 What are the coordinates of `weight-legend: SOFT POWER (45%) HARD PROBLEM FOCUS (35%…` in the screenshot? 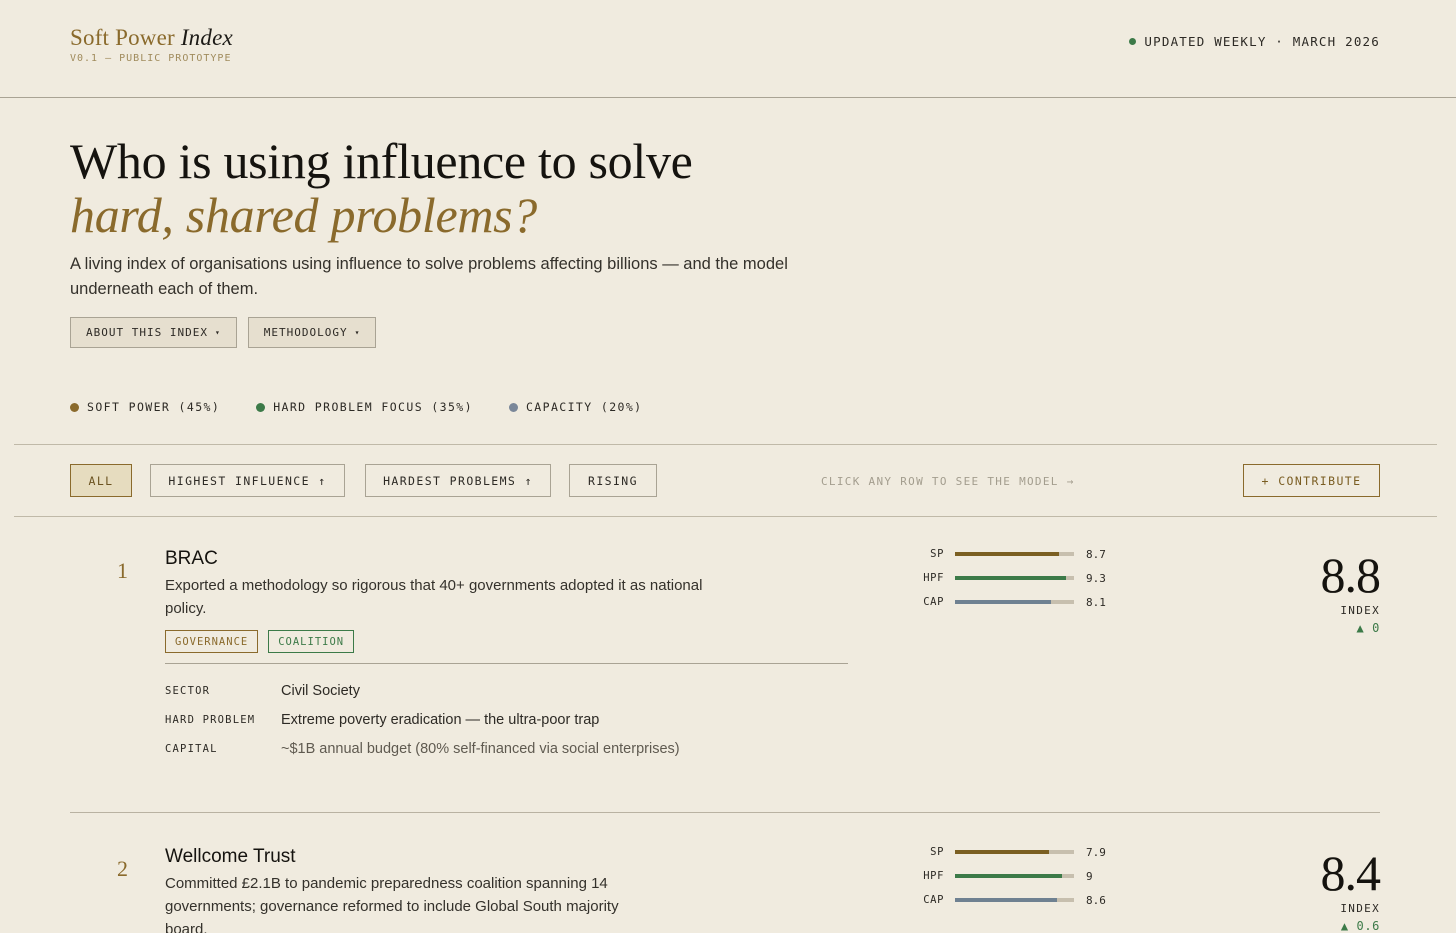 It's located at (356, 407).